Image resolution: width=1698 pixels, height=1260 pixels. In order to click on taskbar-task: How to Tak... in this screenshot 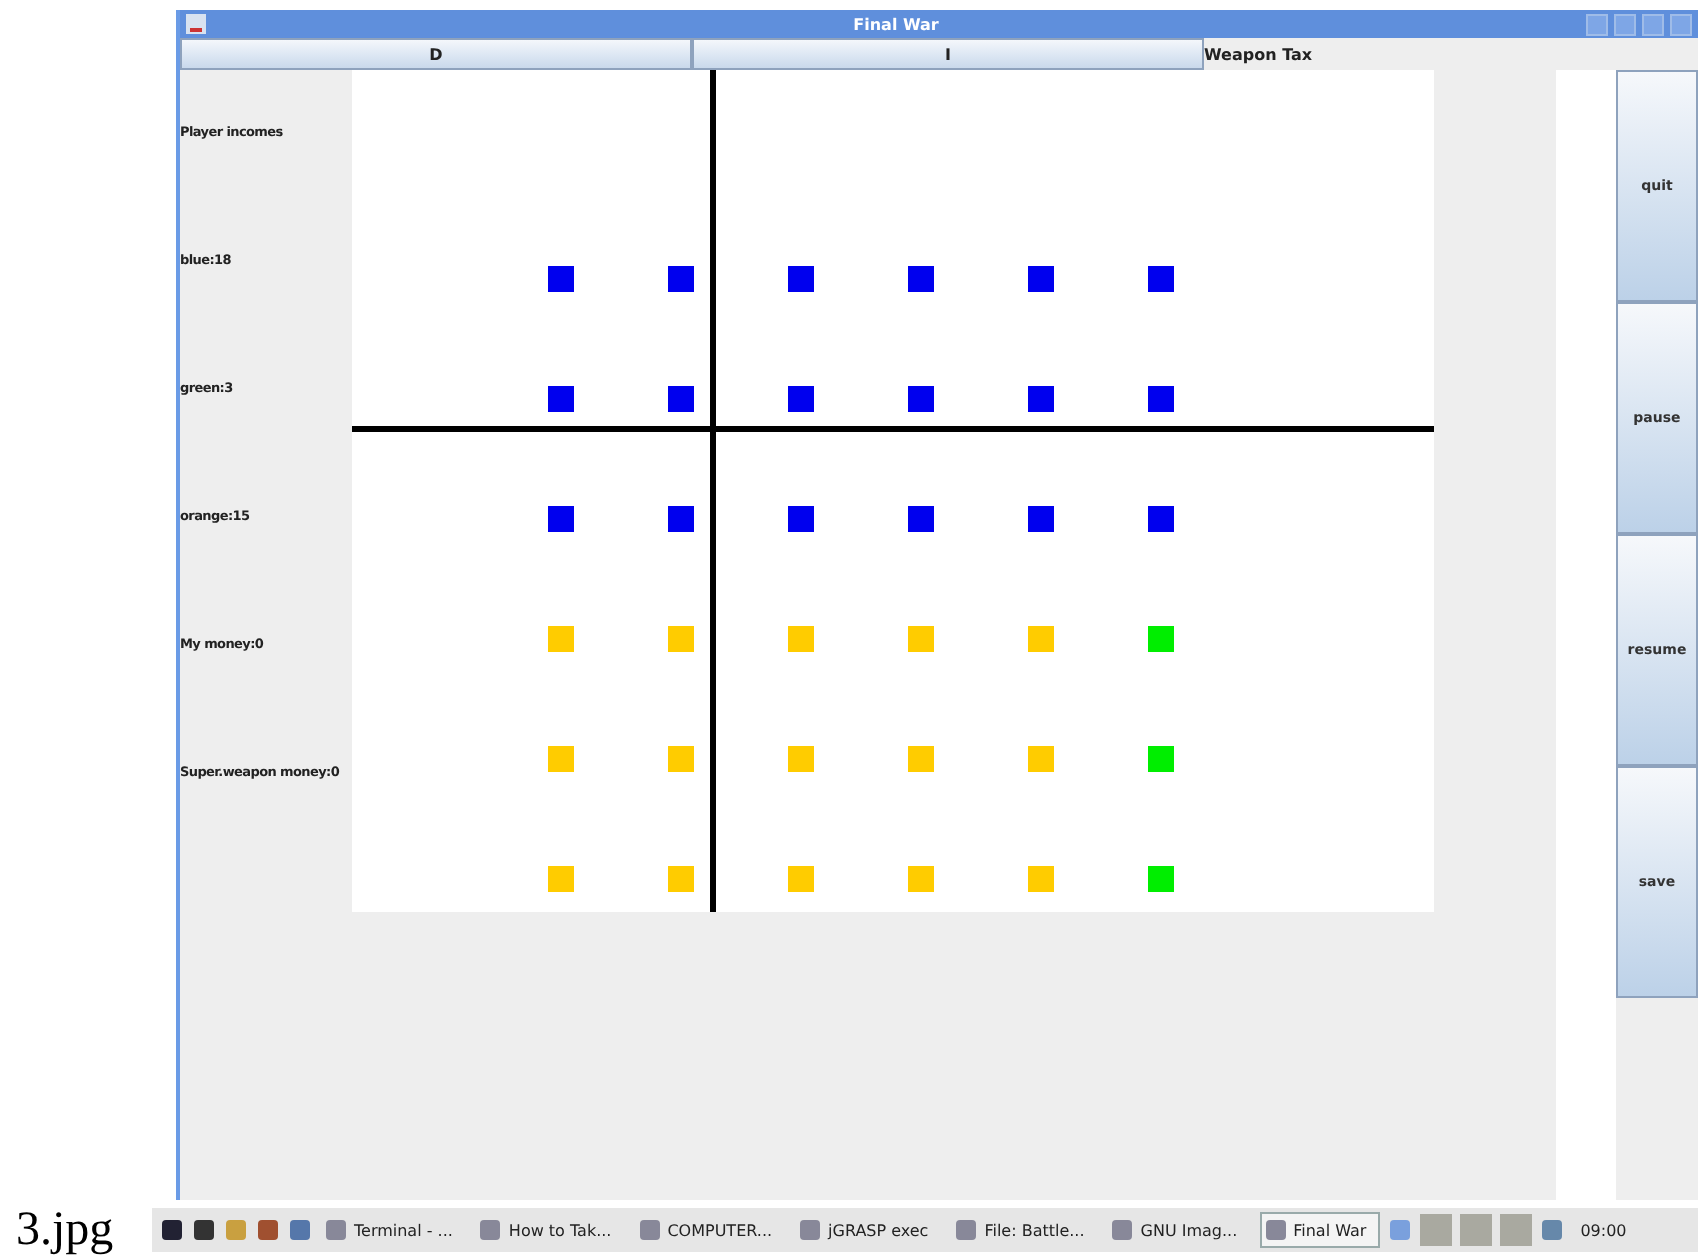, I will do `click(550, 1230)`.